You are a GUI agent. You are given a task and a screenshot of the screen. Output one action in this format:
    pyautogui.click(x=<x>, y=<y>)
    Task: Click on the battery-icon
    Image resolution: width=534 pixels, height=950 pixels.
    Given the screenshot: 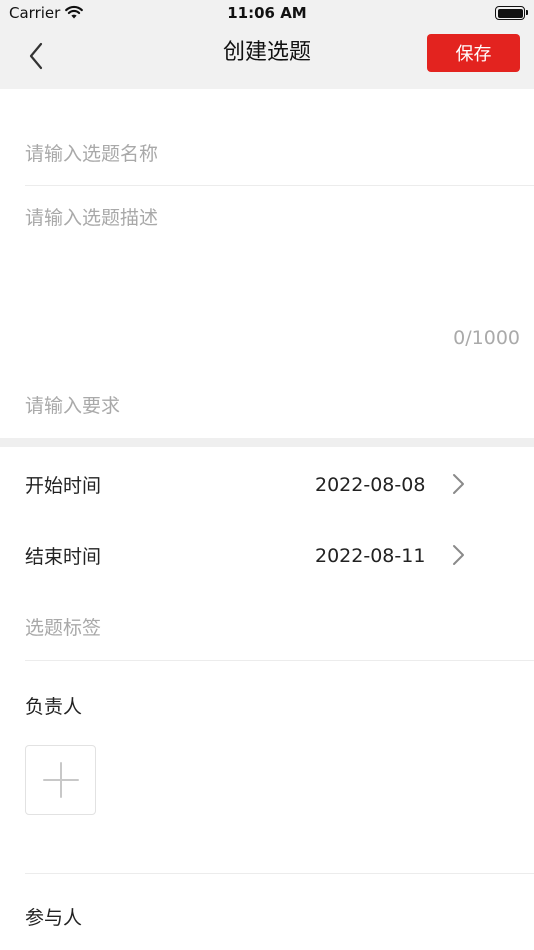 What is the action you would take?
    pyautogui.click(x=511, y=13)
    